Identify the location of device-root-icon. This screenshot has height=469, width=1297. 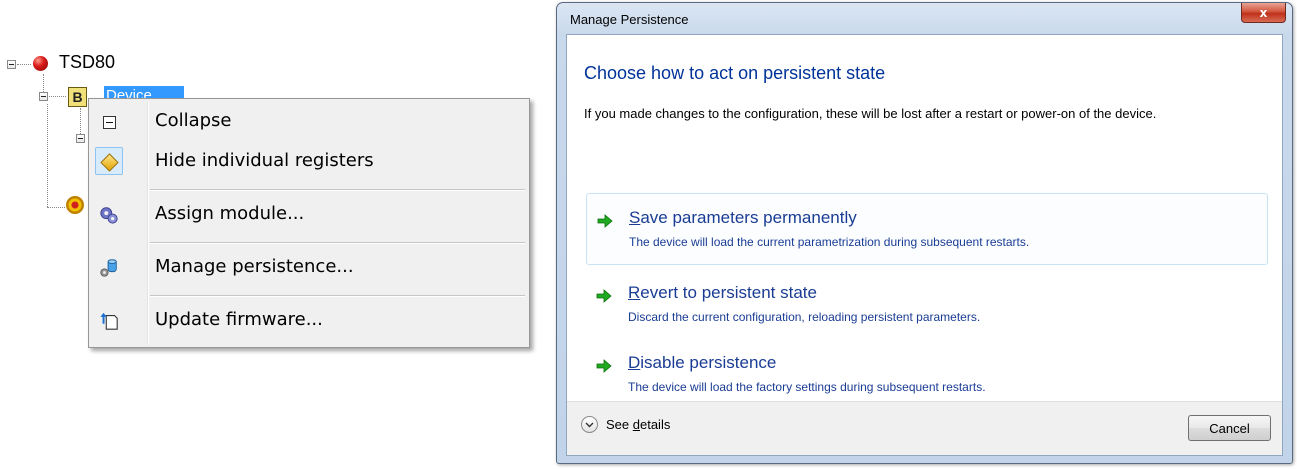
(40, 63).